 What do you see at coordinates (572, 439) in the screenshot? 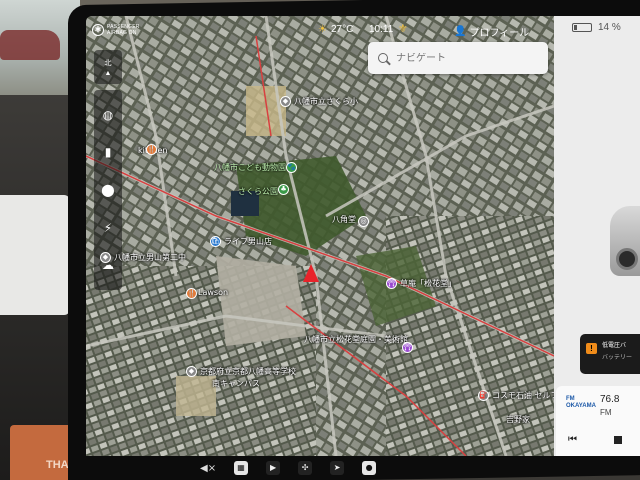
I see `previous-track-button: ⏮` at bounding box center [572, 439].